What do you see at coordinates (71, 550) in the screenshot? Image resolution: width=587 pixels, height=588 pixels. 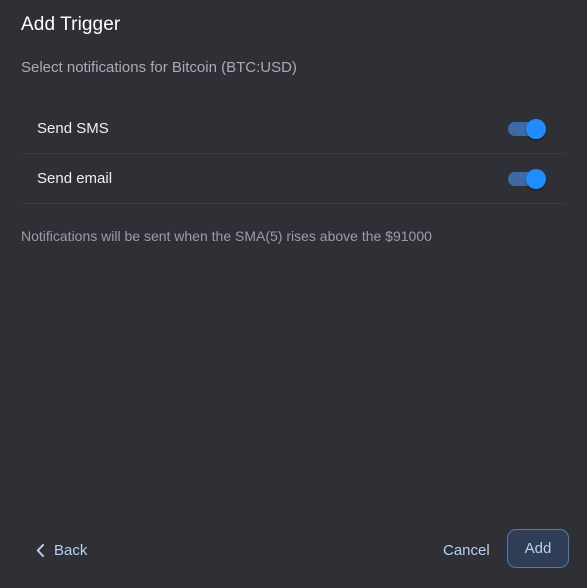 I see `back-label: Back` at bounding box center [71, 550].